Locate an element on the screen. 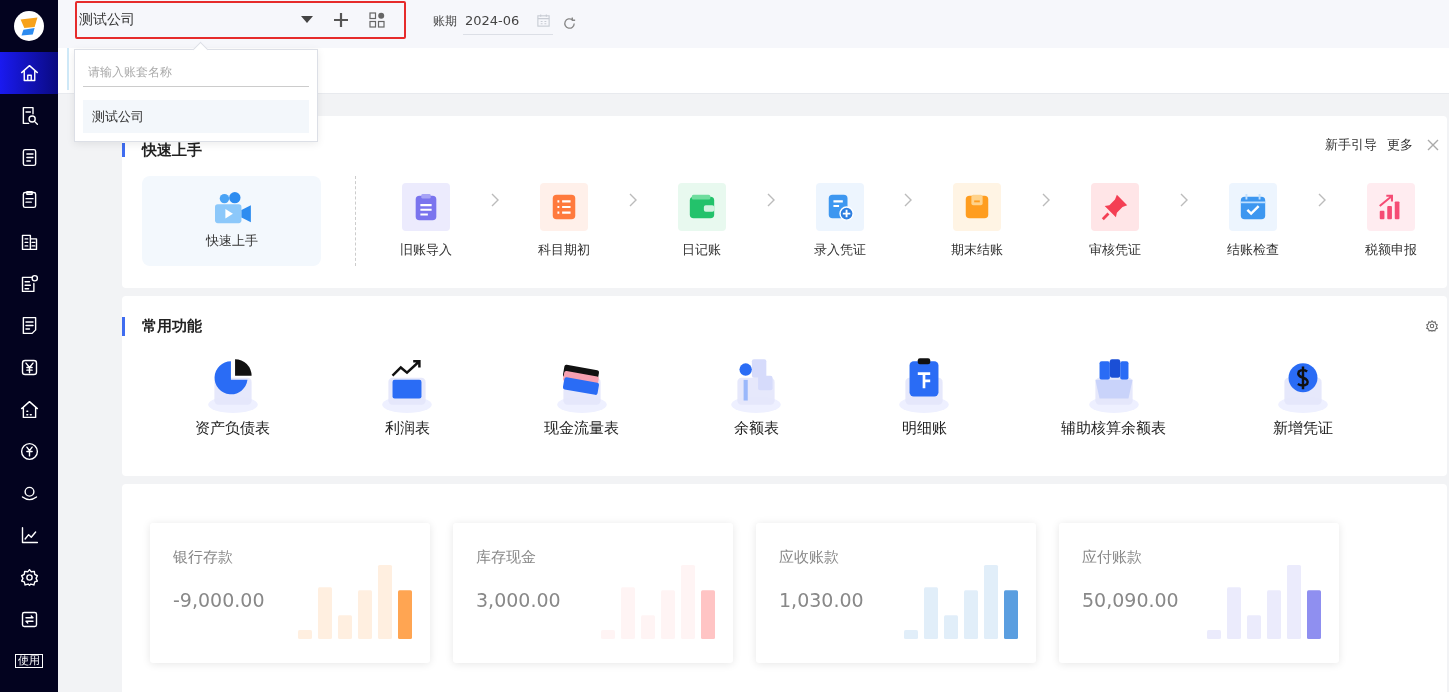 This screenshot has height=692, width=1449. home-icon is located at coordinates (29, 73).